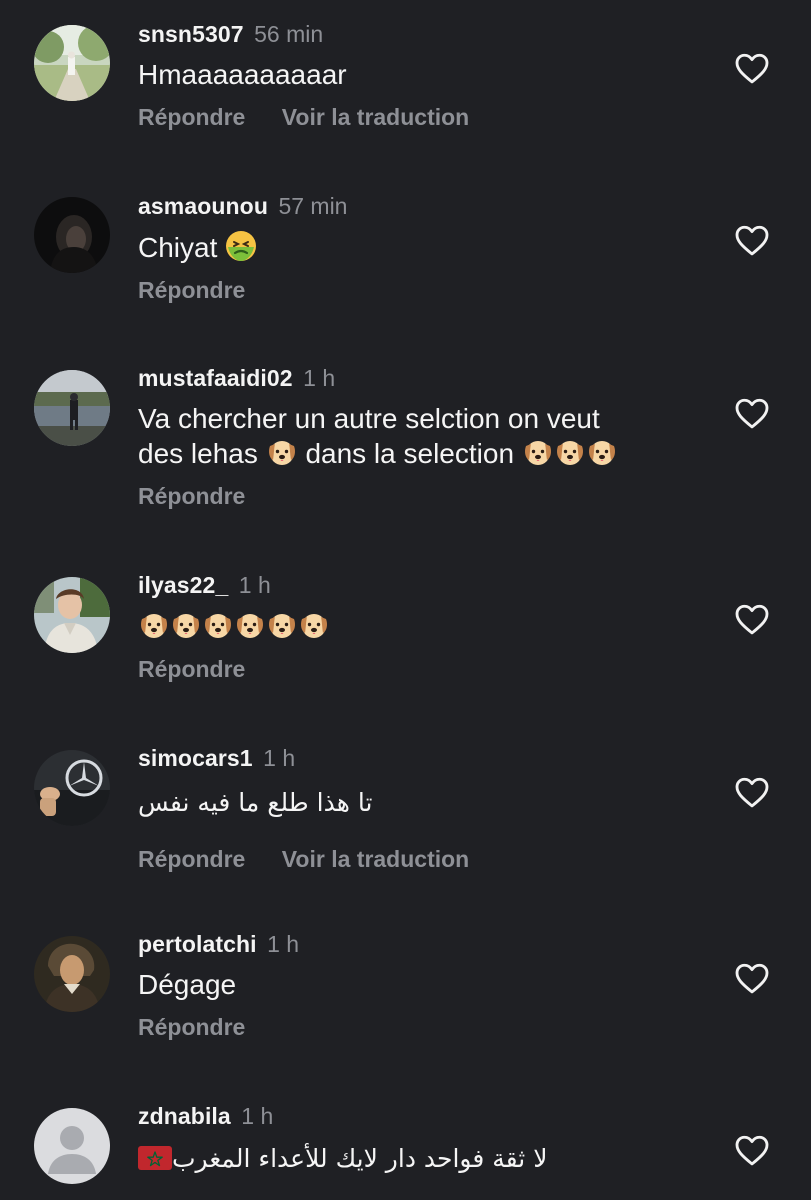  I want to click on username: pertolatchi, so click(197, 944).